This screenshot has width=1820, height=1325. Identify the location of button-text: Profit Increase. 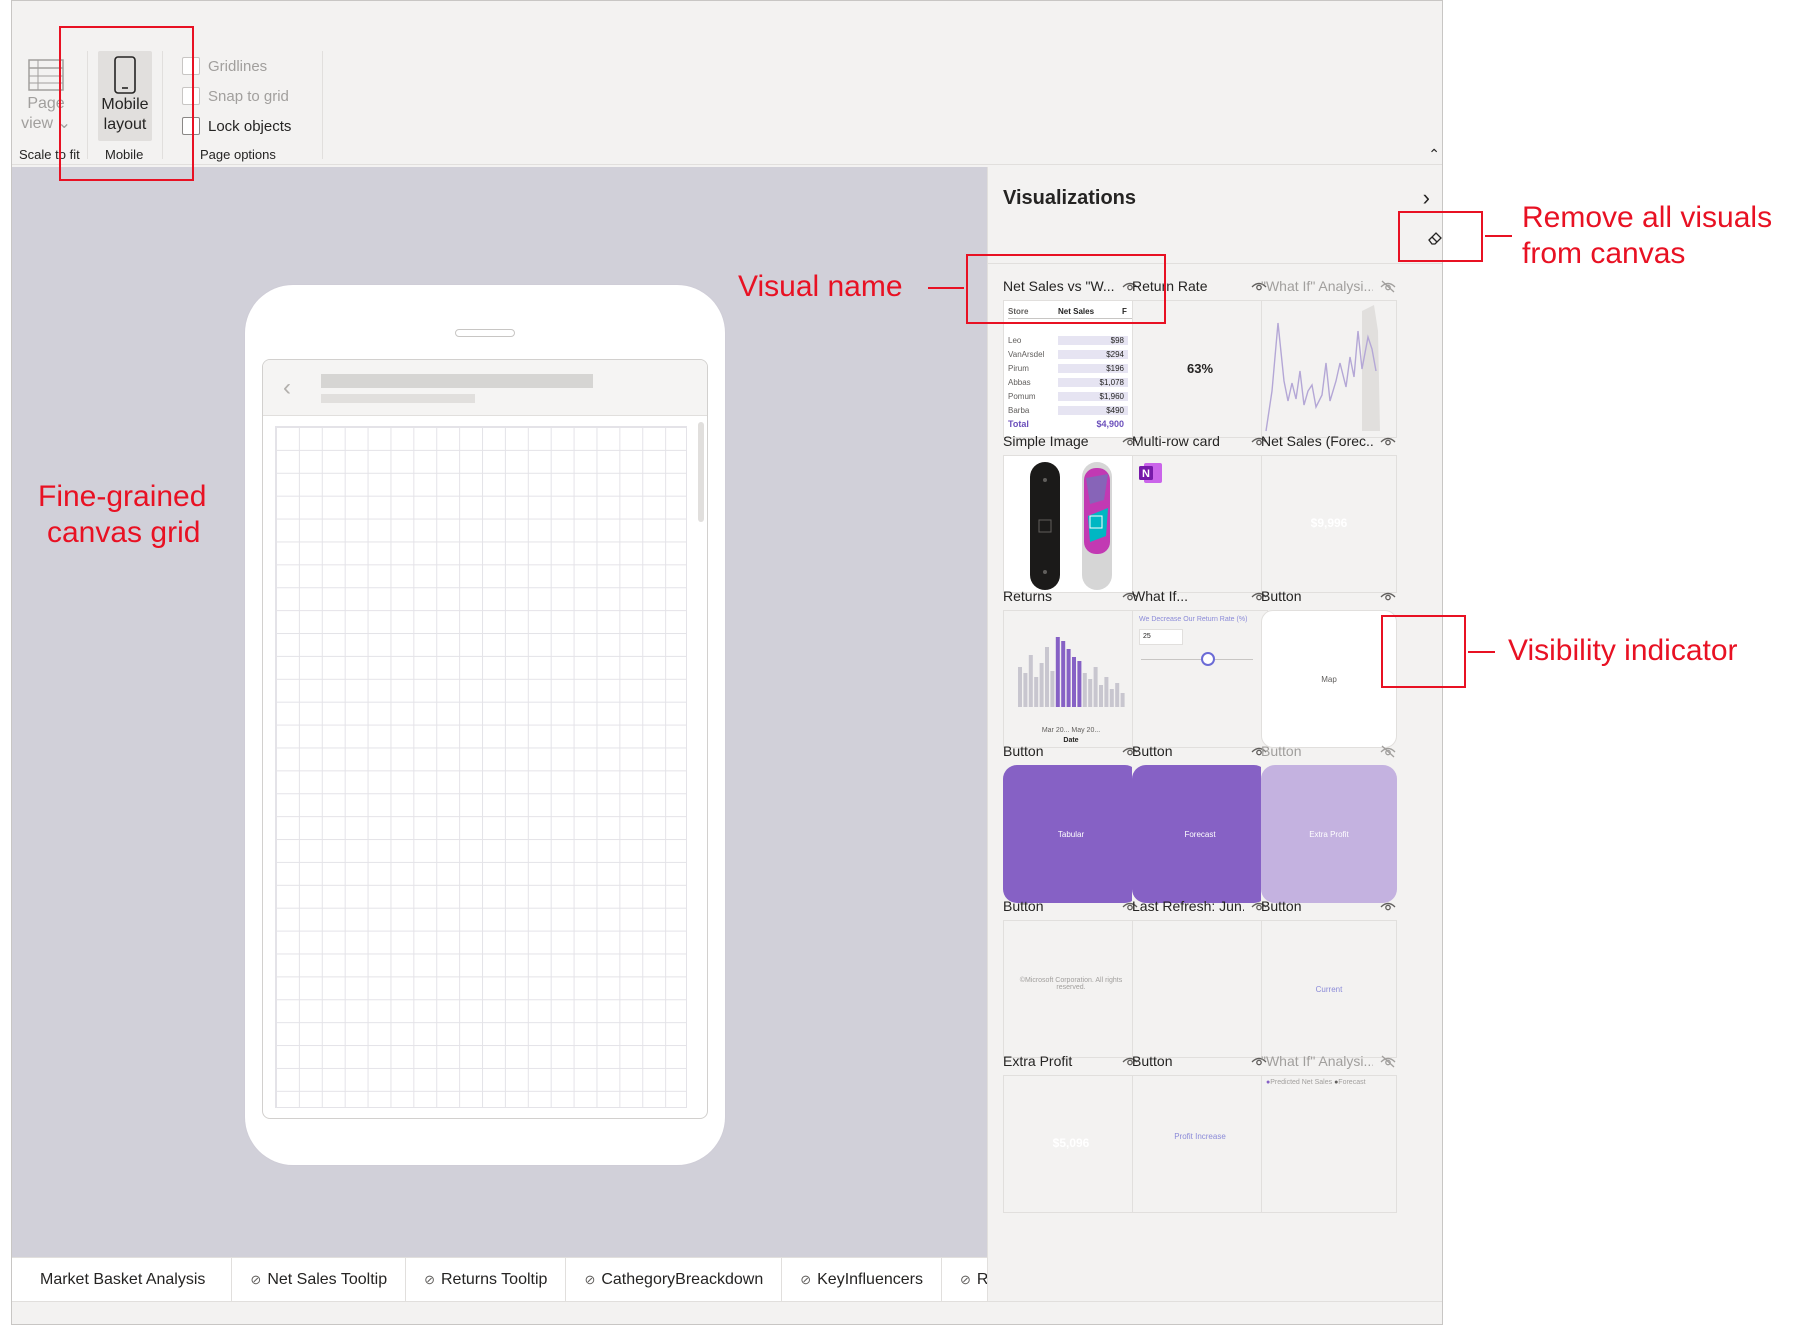
(1200, 1136).